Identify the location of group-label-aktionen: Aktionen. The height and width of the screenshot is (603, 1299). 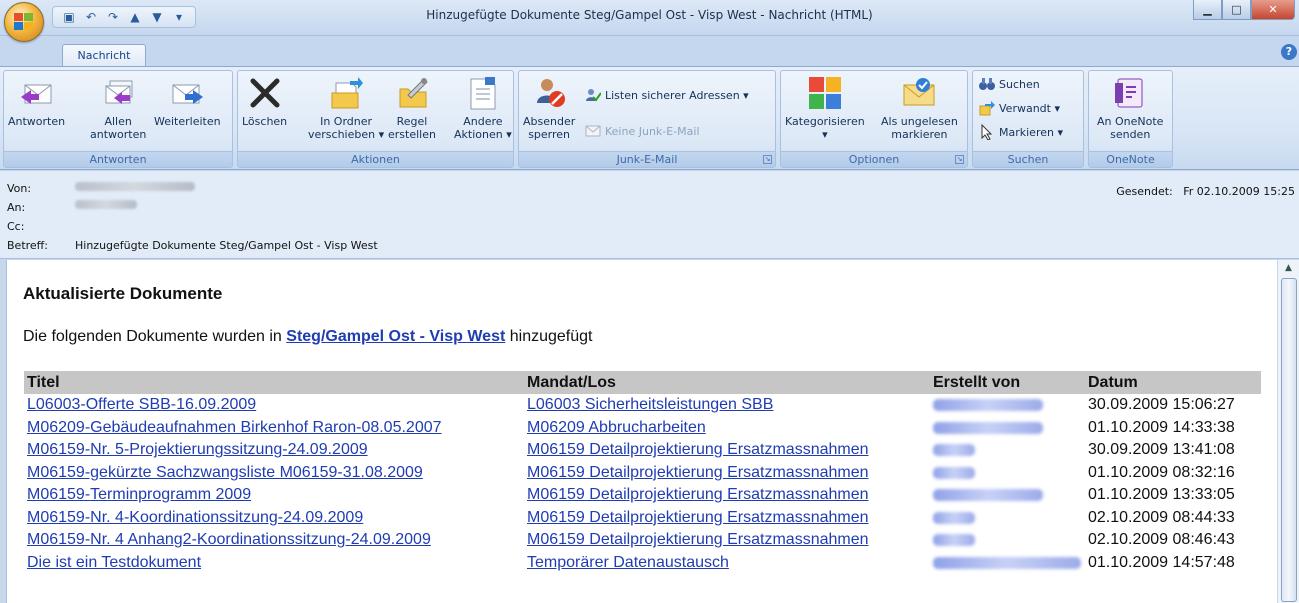
(375, 159).